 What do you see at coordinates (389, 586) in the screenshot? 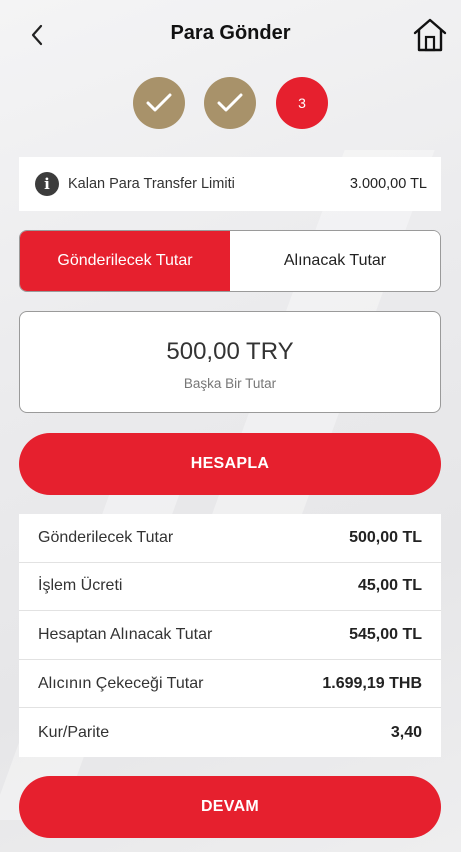
I see `row-value: 45,00 TL` at bounding box center [389, 586].